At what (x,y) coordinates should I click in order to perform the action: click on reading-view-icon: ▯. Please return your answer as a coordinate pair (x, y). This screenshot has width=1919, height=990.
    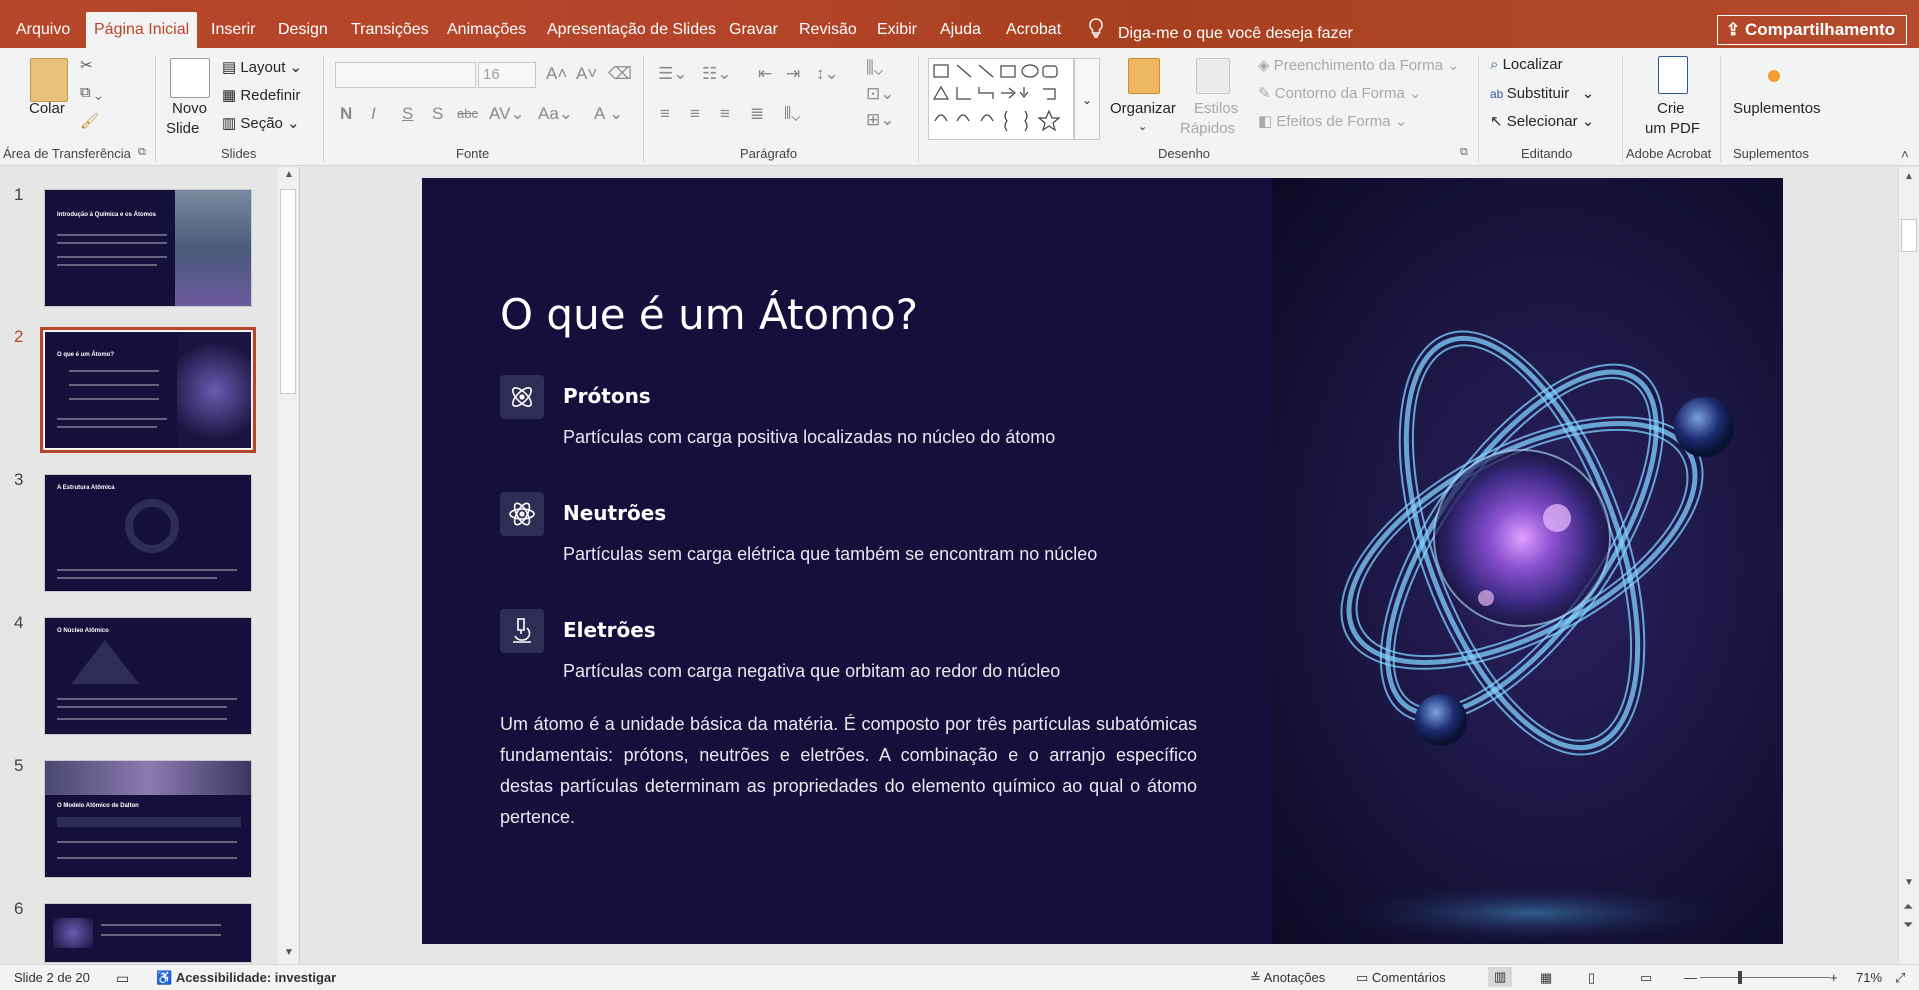
    Looking at the image, I should click on (1591, 978).